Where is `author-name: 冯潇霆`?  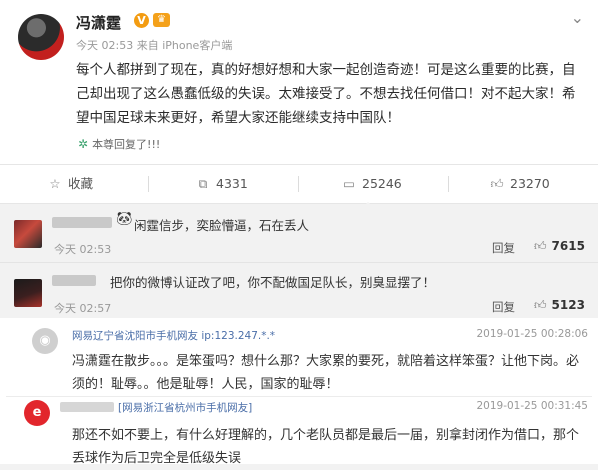
author-name: 冯潇霆 is located at coordinates (98, 22).